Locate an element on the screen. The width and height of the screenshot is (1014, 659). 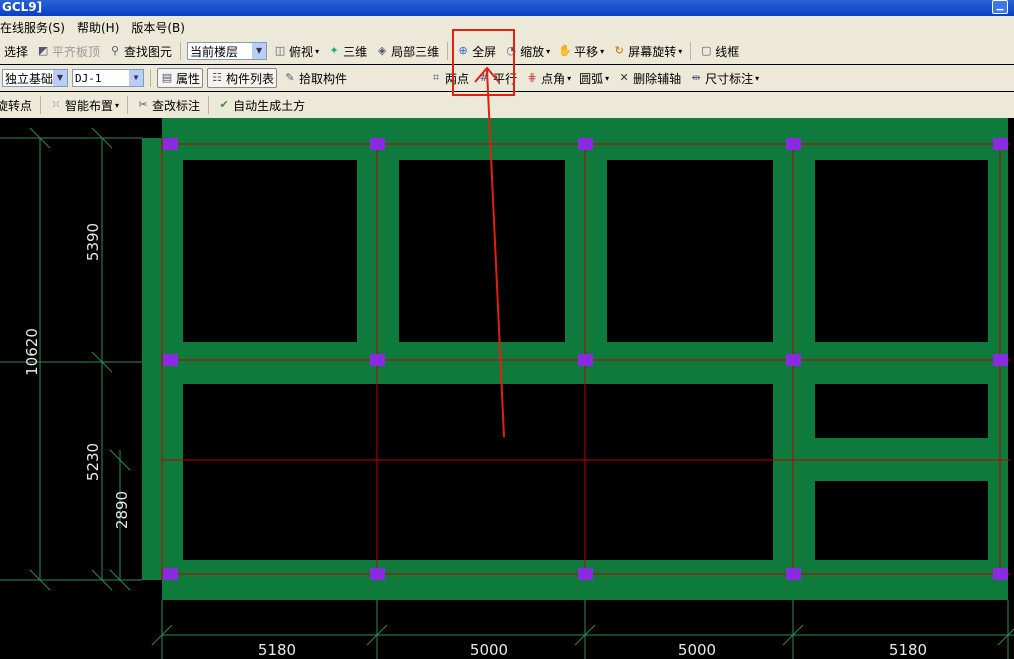
dim-total: 10620 is located at coordinates (32, 352).